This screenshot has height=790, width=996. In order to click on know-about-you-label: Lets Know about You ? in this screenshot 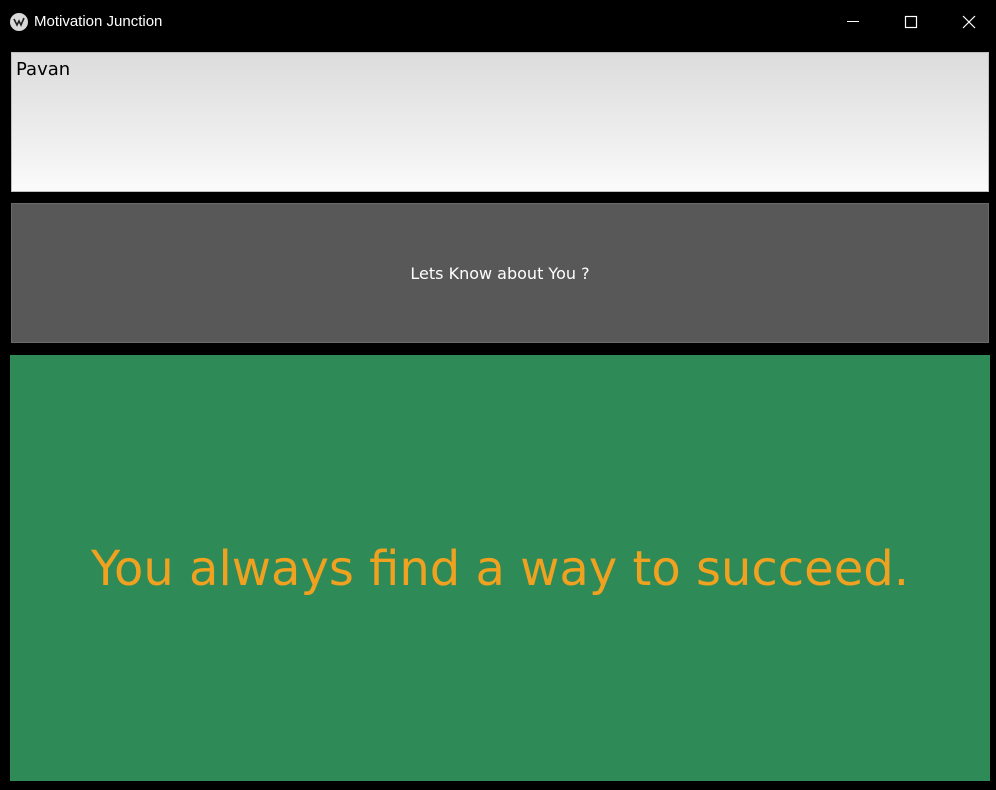, I will do `click(500, 273)`.